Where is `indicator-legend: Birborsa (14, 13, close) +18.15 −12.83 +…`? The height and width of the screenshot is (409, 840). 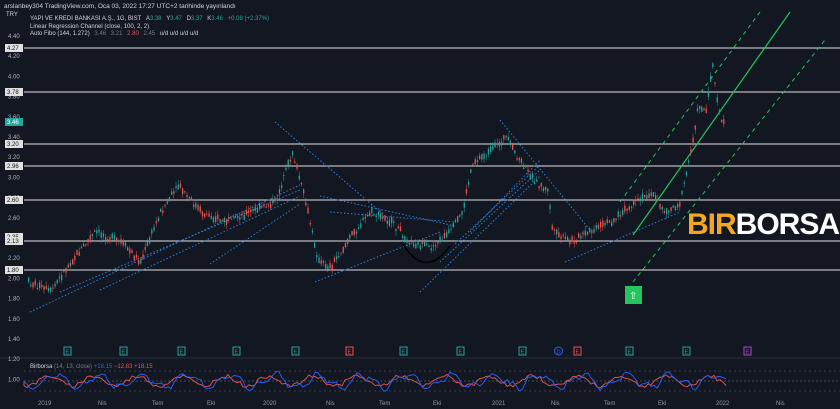
indicator-legend: Birborsa (14, 13, close) +18.15 −12.83 +… is located at coordinates (91, 367).